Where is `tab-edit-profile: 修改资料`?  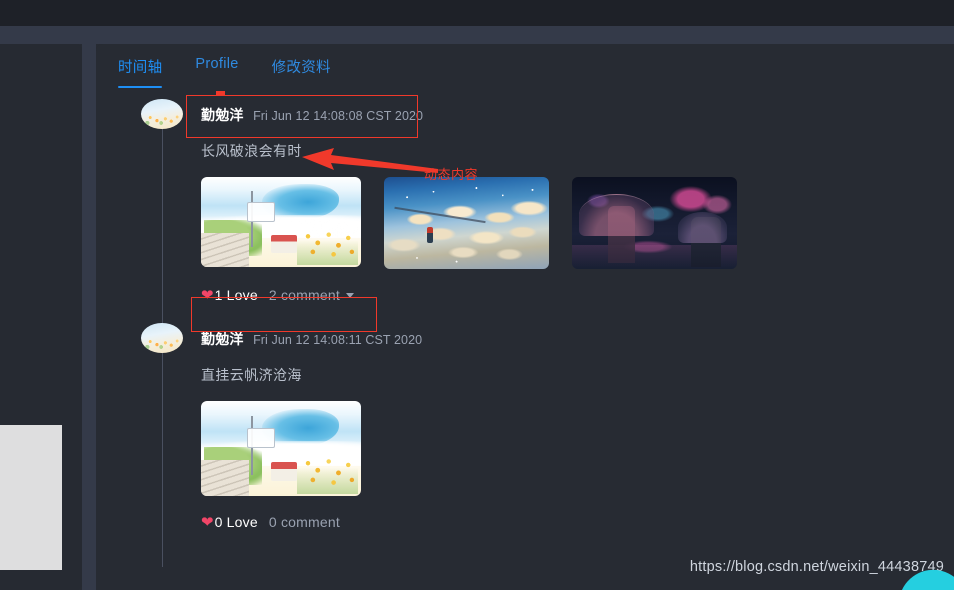 tab-edit-profile: 修改资料 is located at coordinates (301, 72).